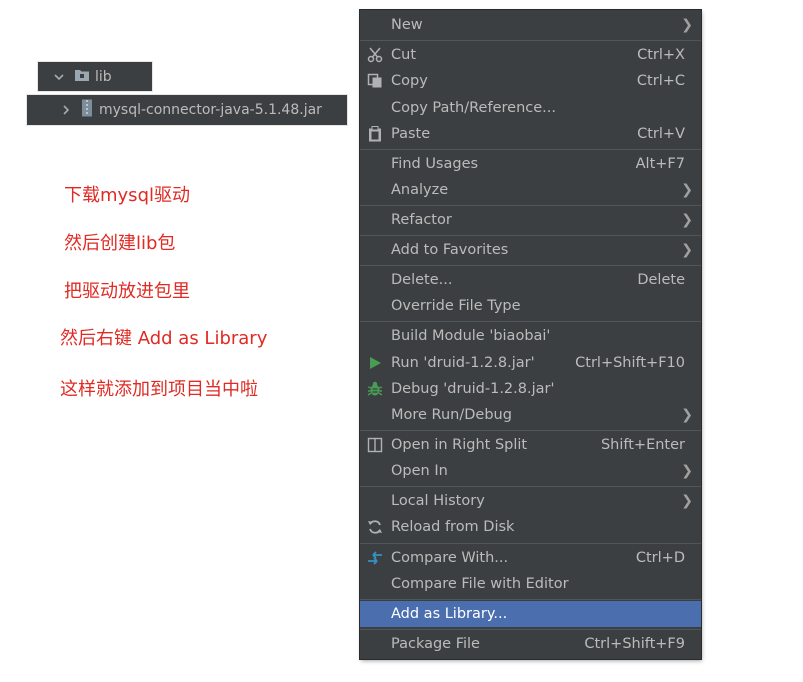 The image size is (803, 682). What do you see at coordinates (630, 363) in the screenshot?
I see `menu-shortcut: Ctrl+Shift+F10` at bounding box center [630, 363].